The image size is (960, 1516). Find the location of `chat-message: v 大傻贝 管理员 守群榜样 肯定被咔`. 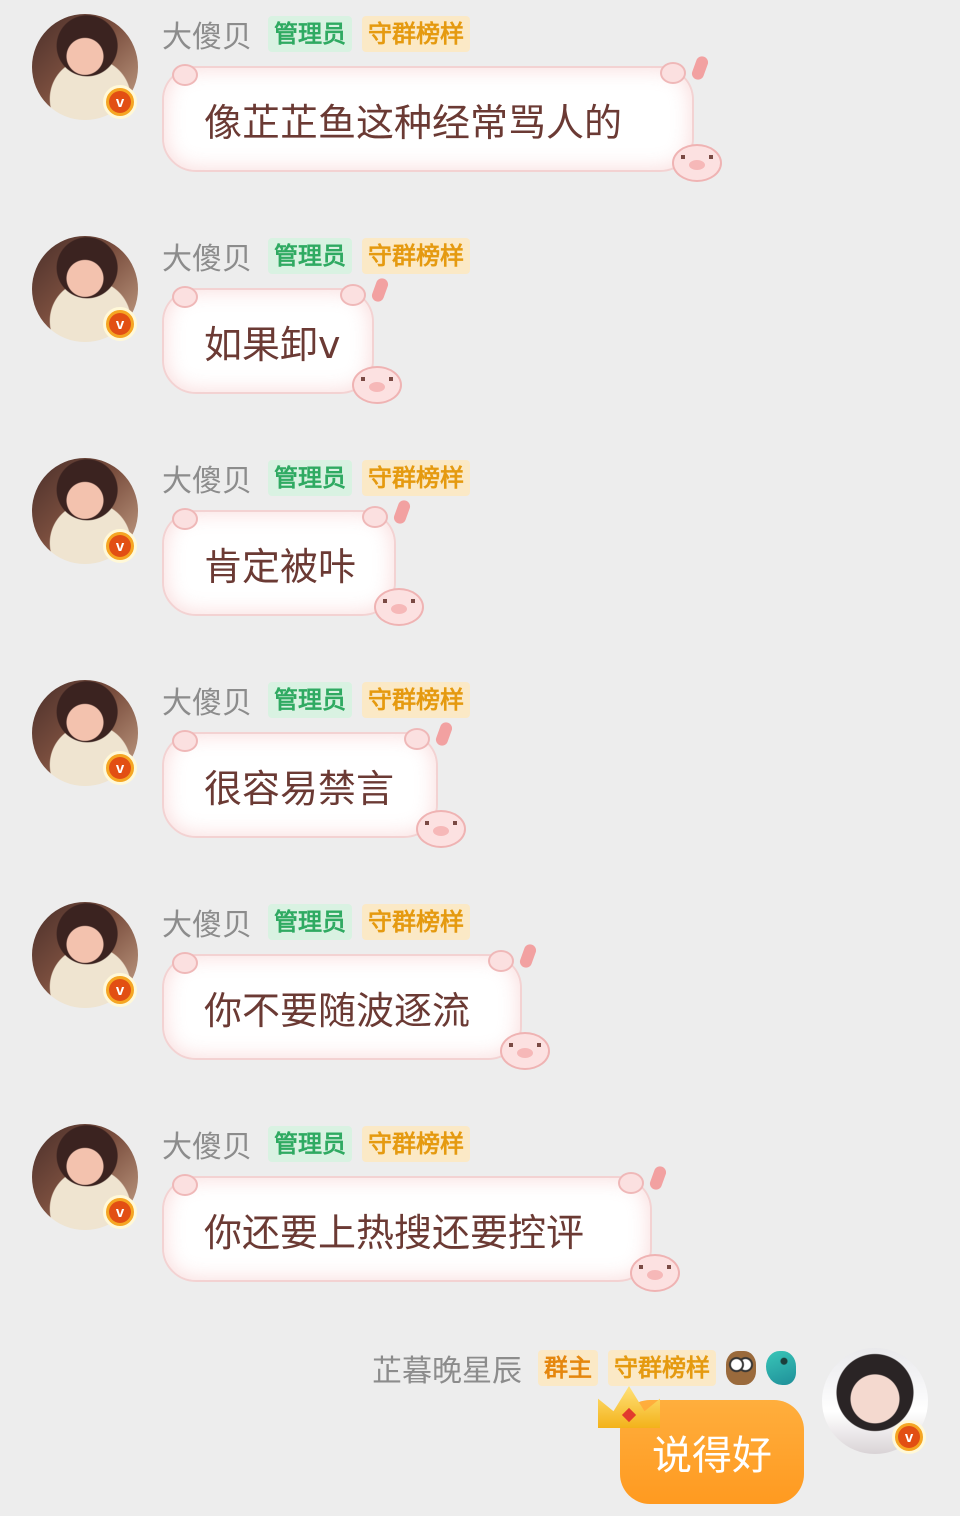

chat-message: v 大傻贝 管理员 守群榜样 肯定被咔 is located at coordinates (480, 544).